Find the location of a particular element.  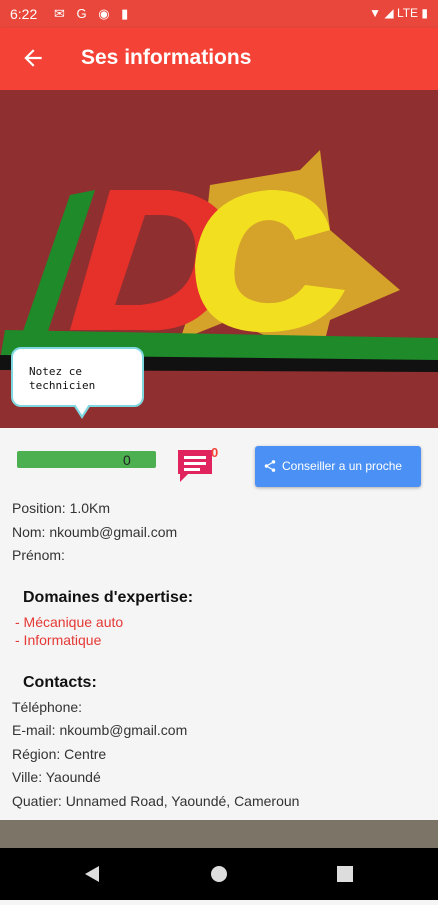

nav-home-icon is located at coordinates (219, 874).